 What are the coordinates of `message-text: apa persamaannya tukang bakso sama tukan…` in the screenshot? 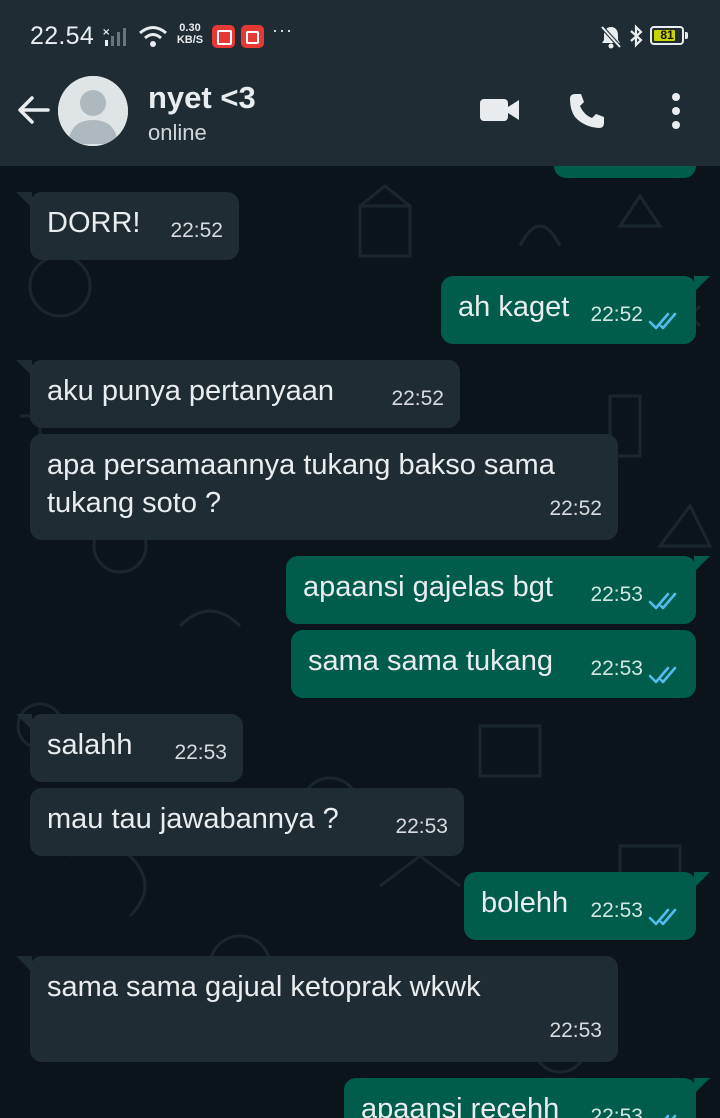 It's located at (301, 484).